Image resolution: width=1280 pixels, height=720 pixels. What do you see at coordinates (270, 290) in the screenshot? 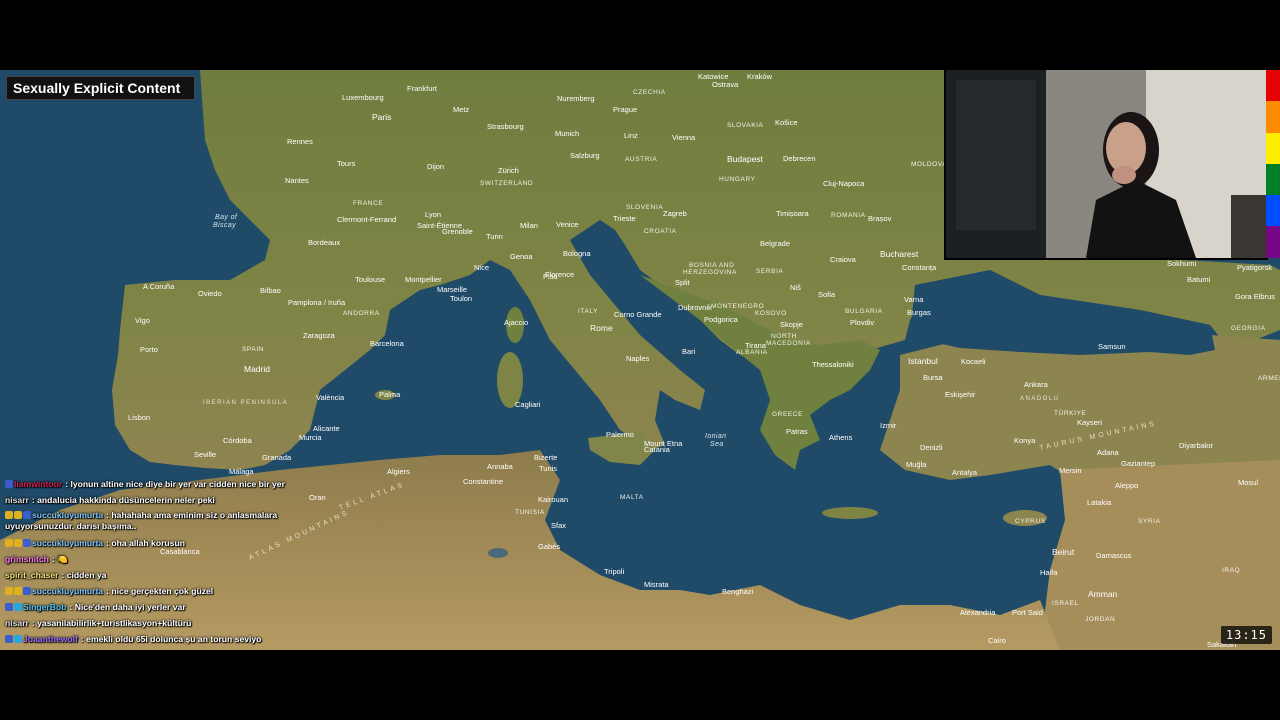
I see `svg-text: Bilbao` at bounding box center [270, 290].